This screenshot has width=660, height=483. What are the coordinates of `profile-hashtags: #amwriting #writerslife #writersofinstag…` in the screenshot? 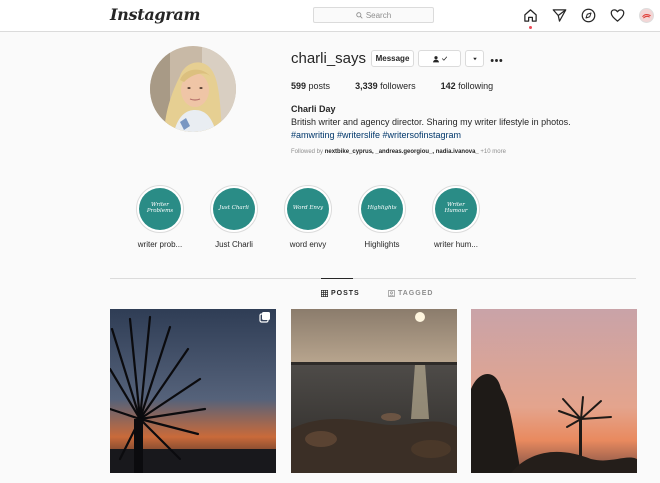 It's located at (376, 135).